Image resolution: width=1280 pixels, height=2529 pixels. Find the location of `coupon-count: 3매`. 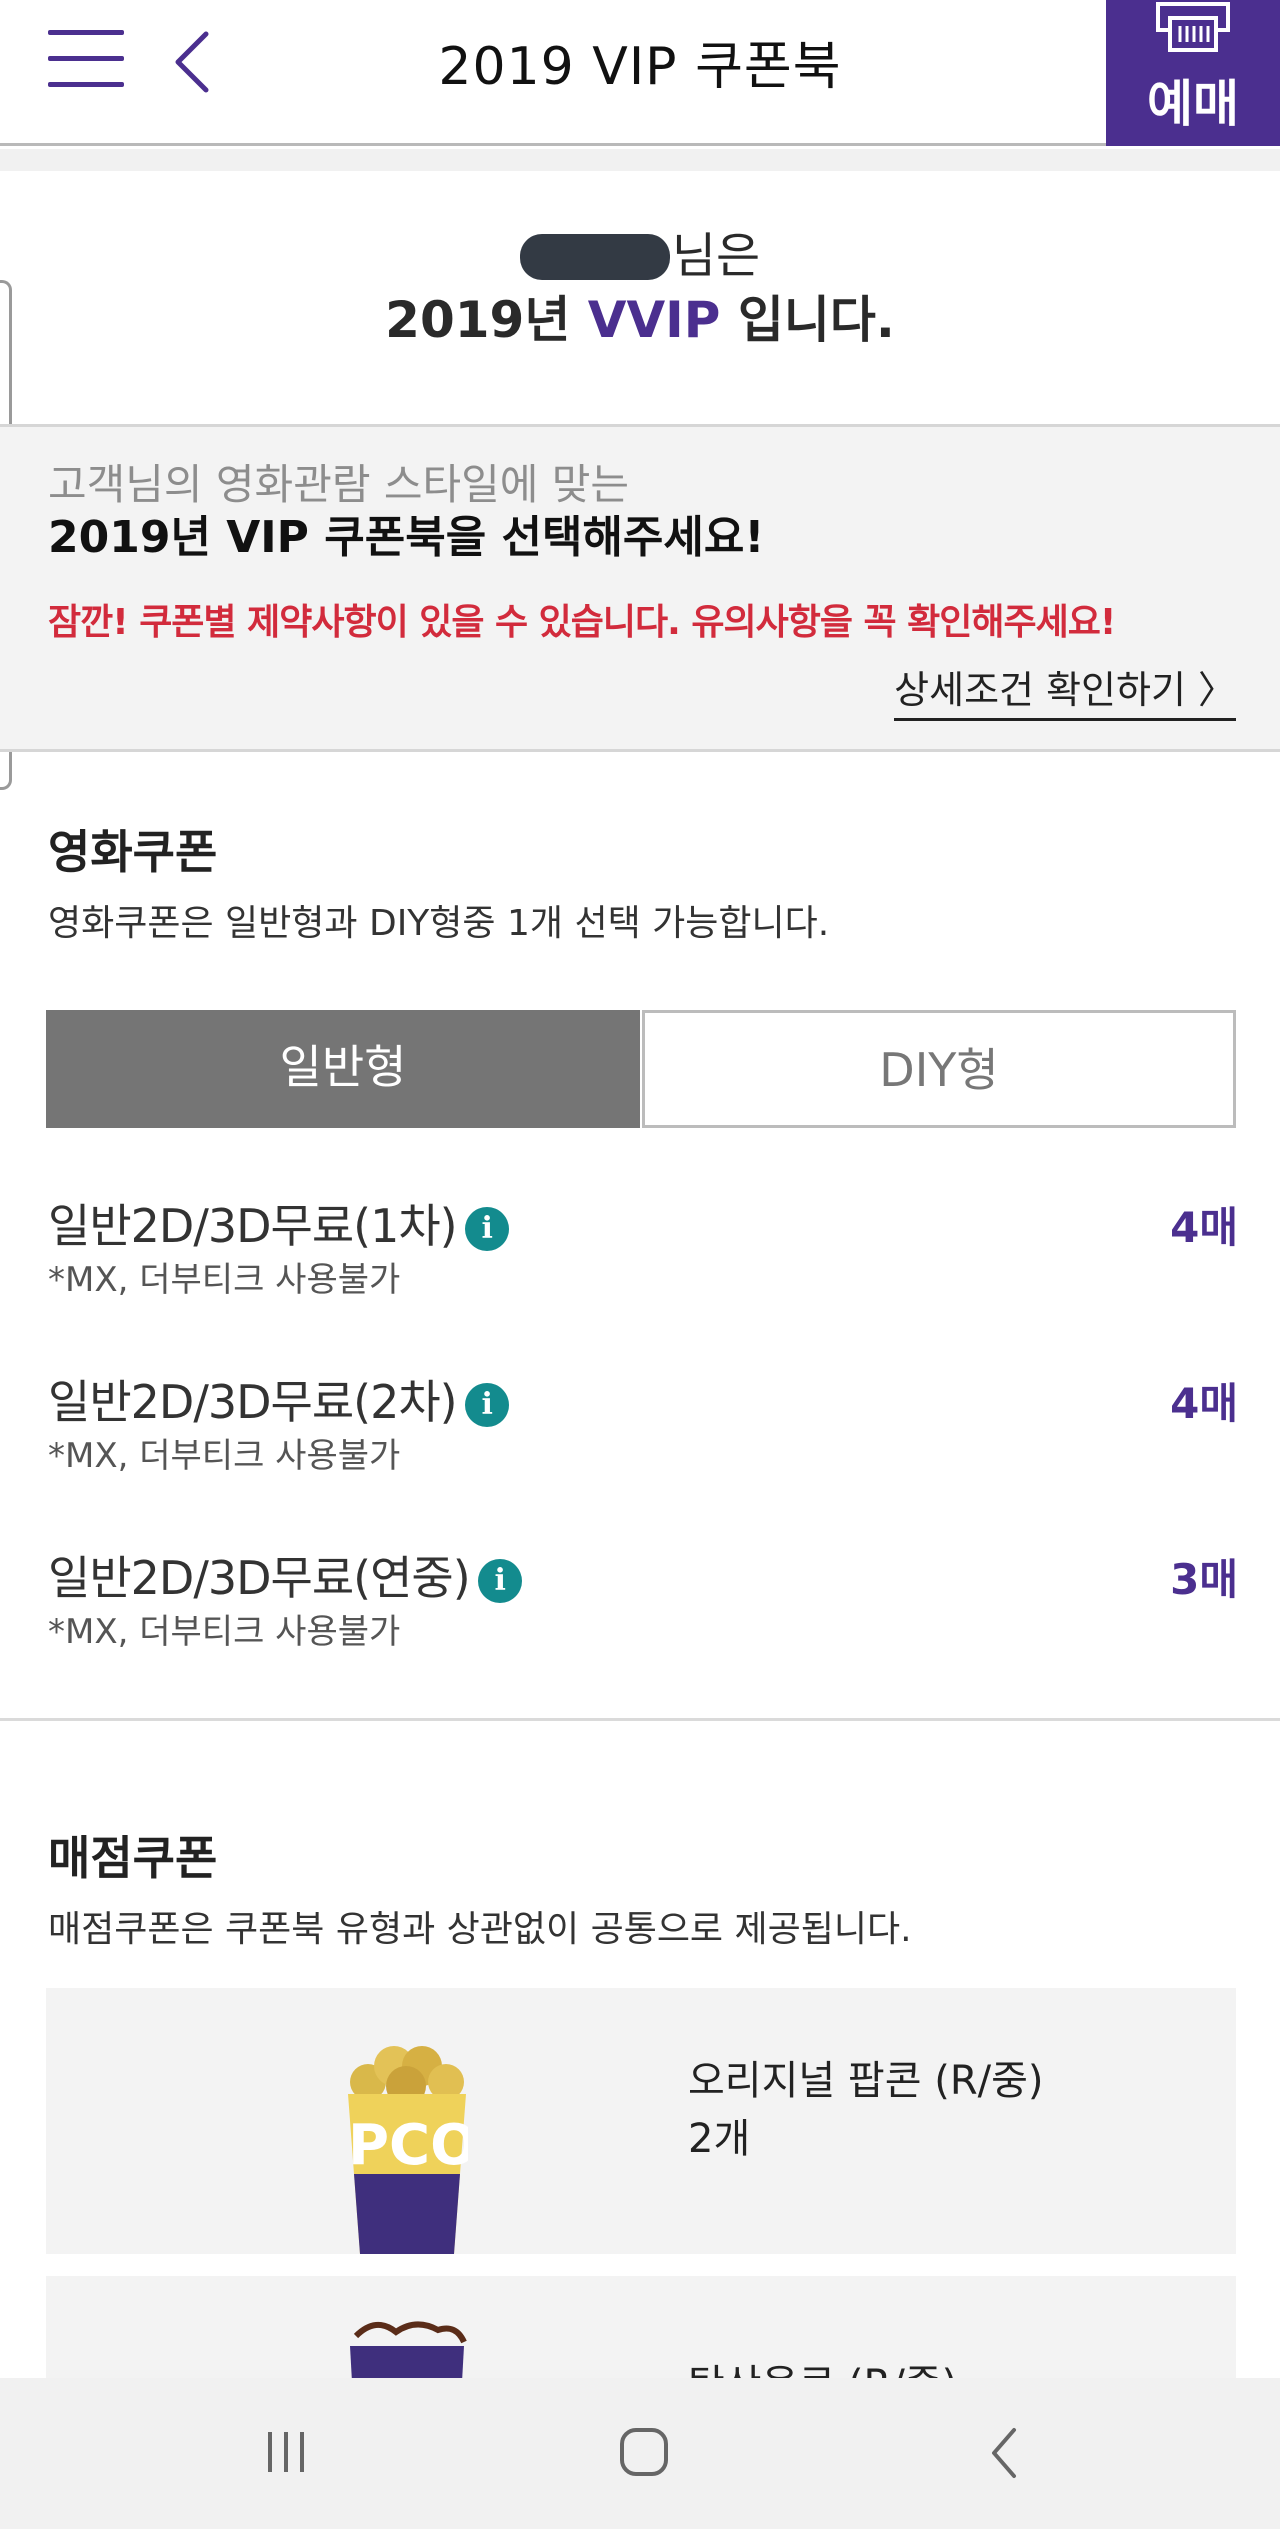

coupon-count: 3매 is located at coordinates (1204, 1579).